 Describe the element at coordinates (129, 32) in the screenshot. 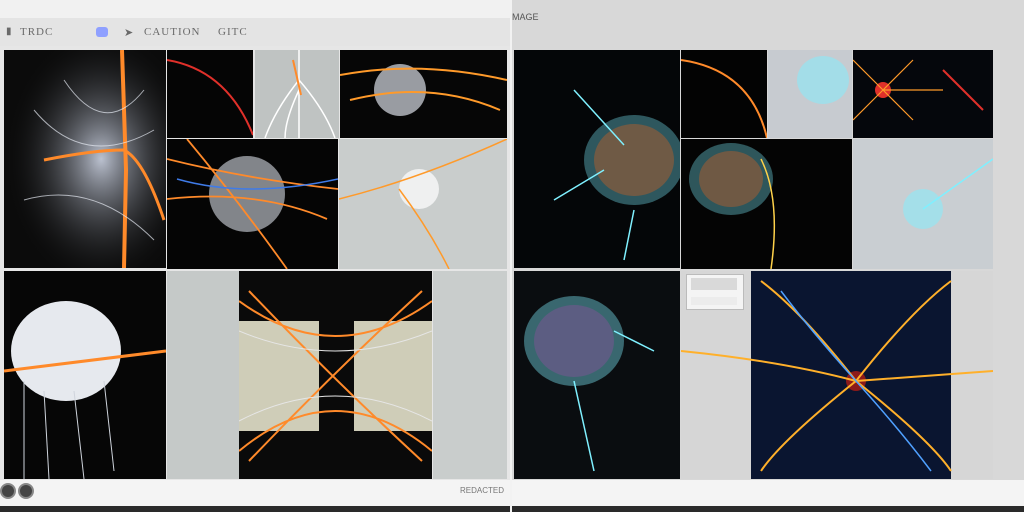

I see `arrow-icon: ➤` at that location.